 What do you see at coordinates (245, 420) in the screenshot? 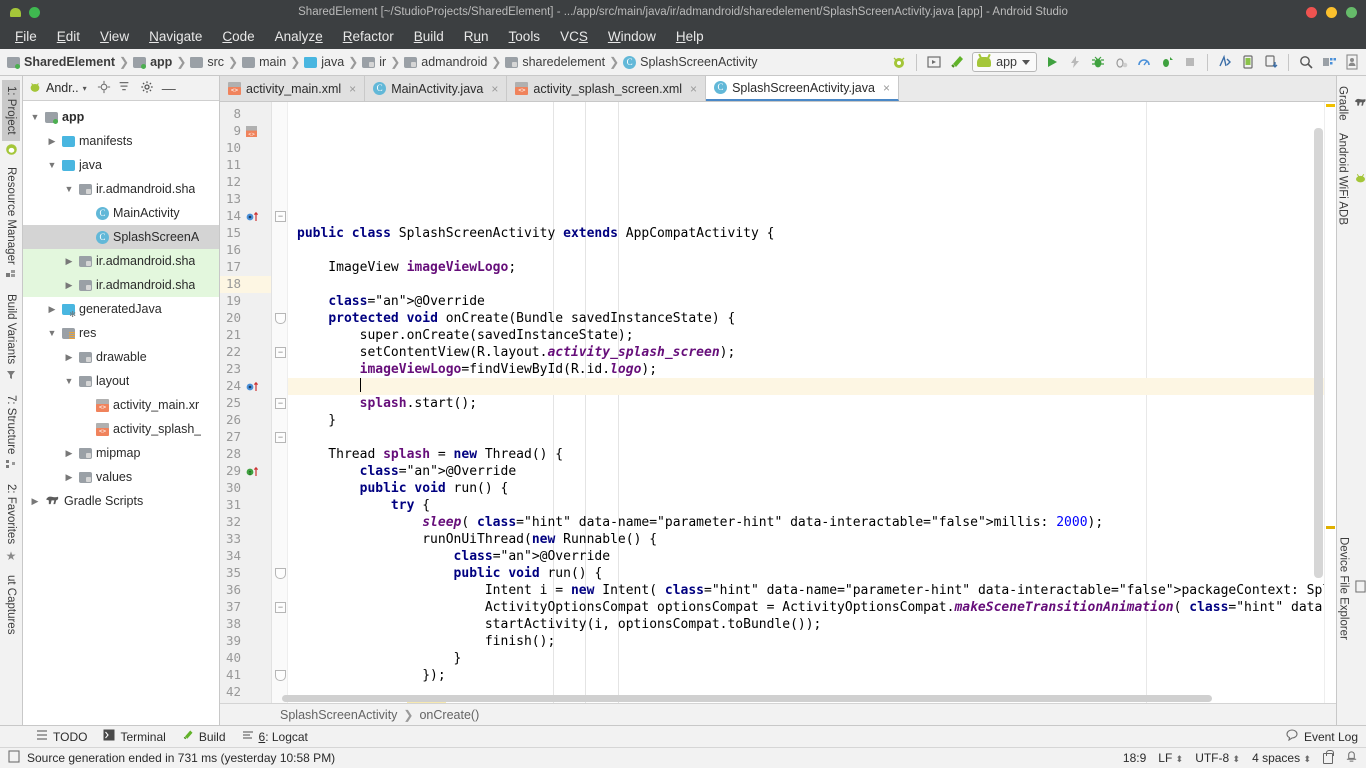
I see `gutter-line-26: 26` at bounding box center [245, 420].